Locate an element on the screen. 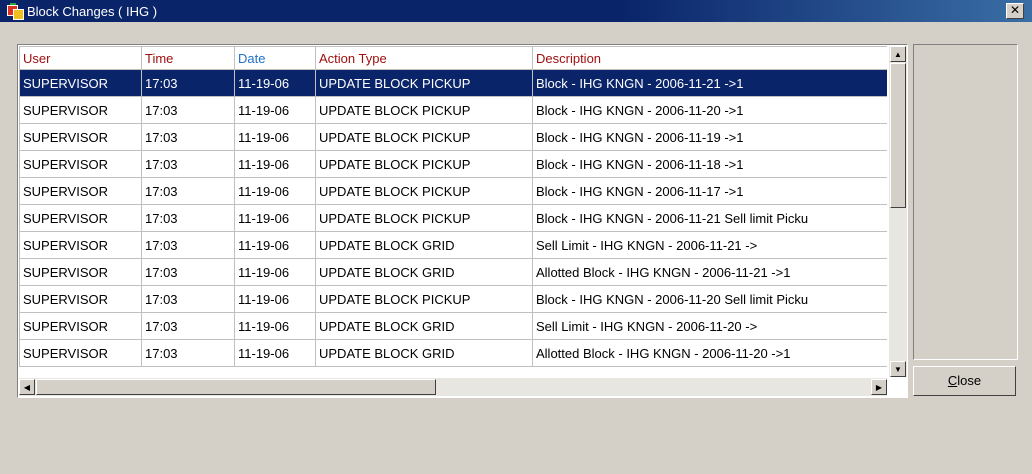 This screenshot has height=474, width=1032. vertical-scrollbar: ▲ ▼ is located at coordinates (898, 211).